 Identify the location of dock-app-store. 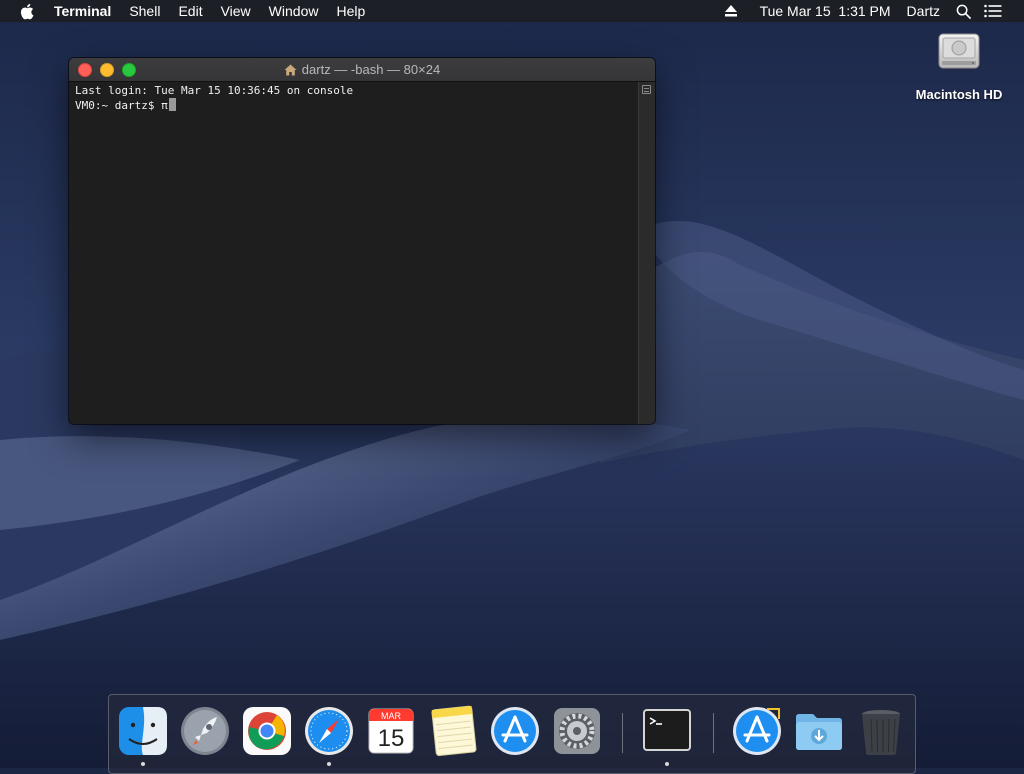
(515, 731).